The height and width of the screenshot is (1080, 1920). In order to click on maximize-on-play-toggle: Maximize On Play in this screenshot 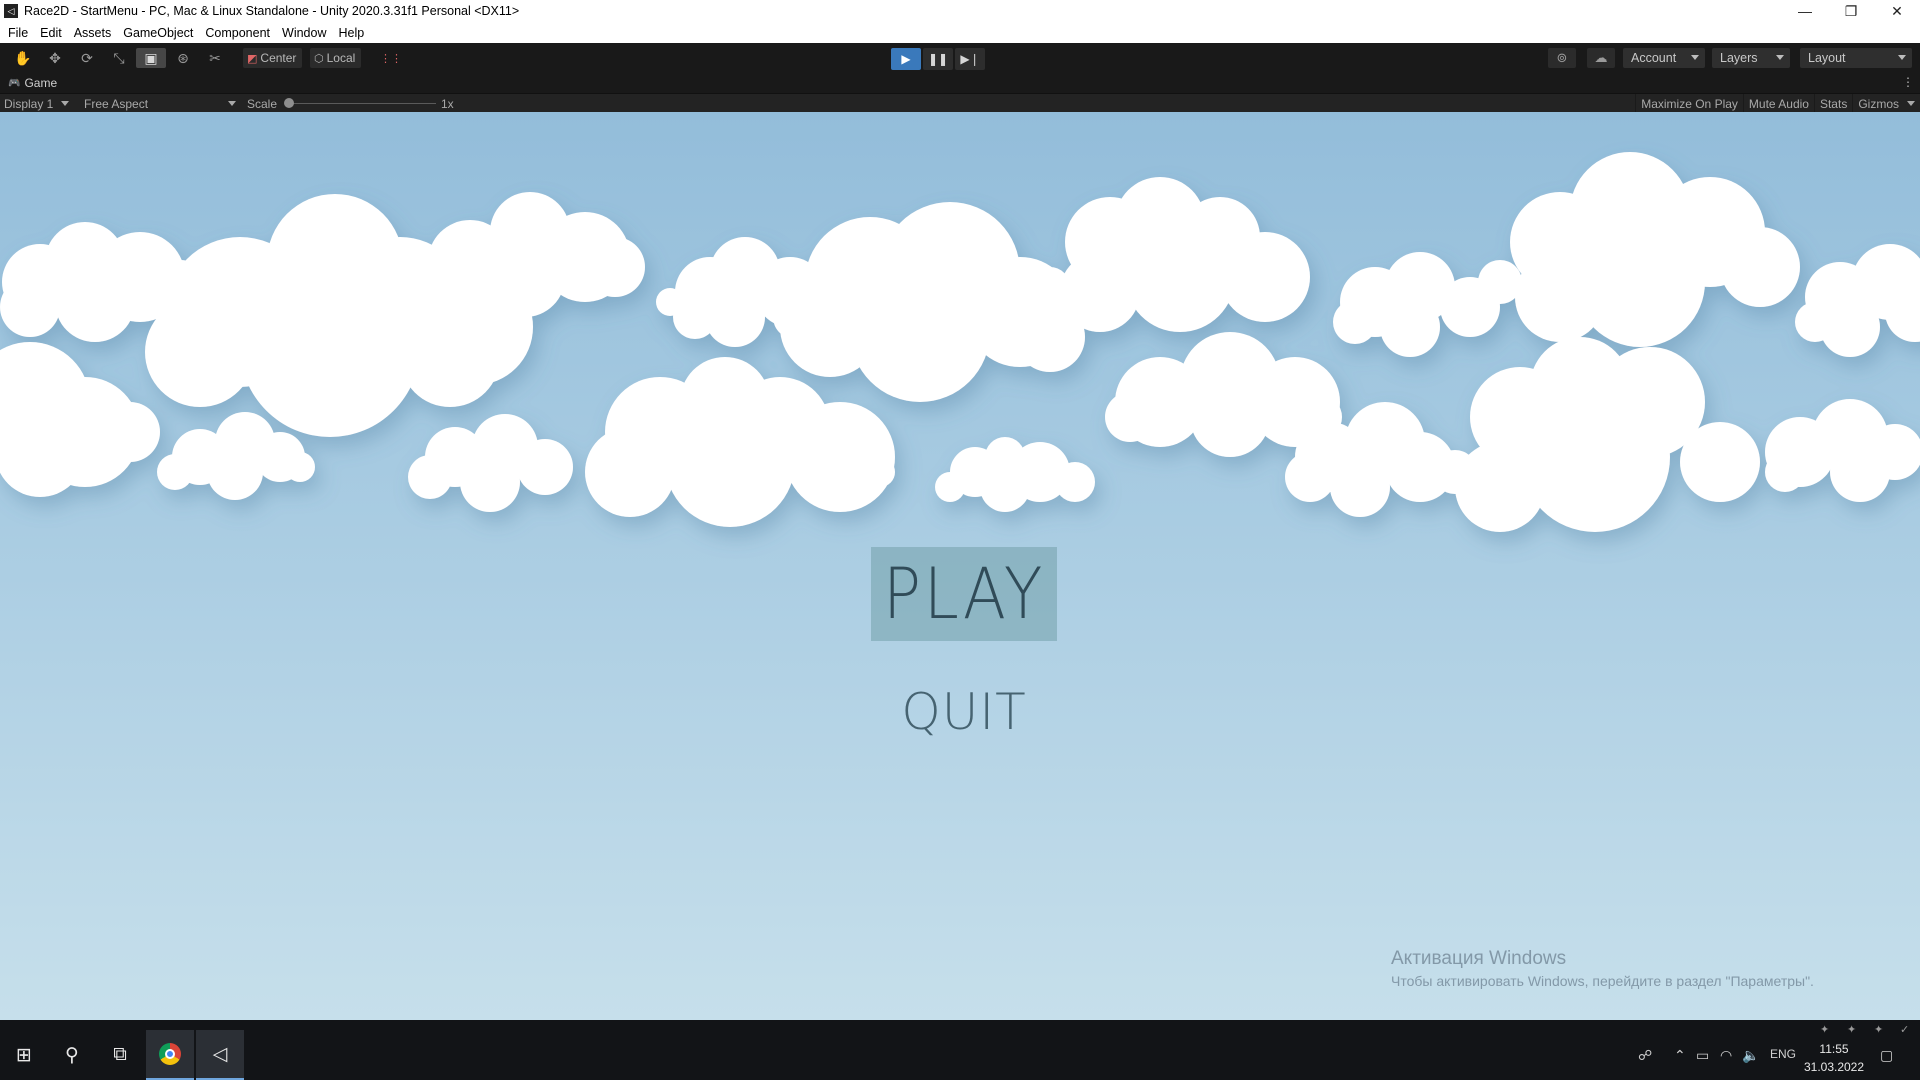, I will do `click(1689, 103)`.